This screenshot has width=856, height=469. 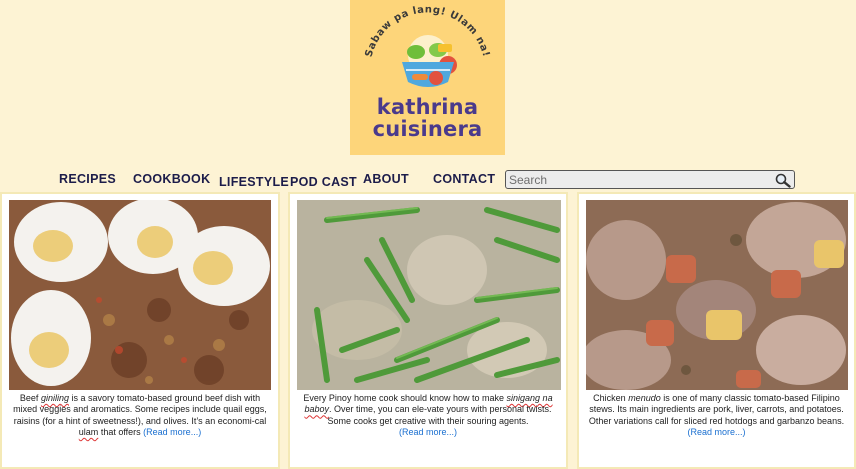 I want to click on menudo-photo, so click(x=717, y=295).